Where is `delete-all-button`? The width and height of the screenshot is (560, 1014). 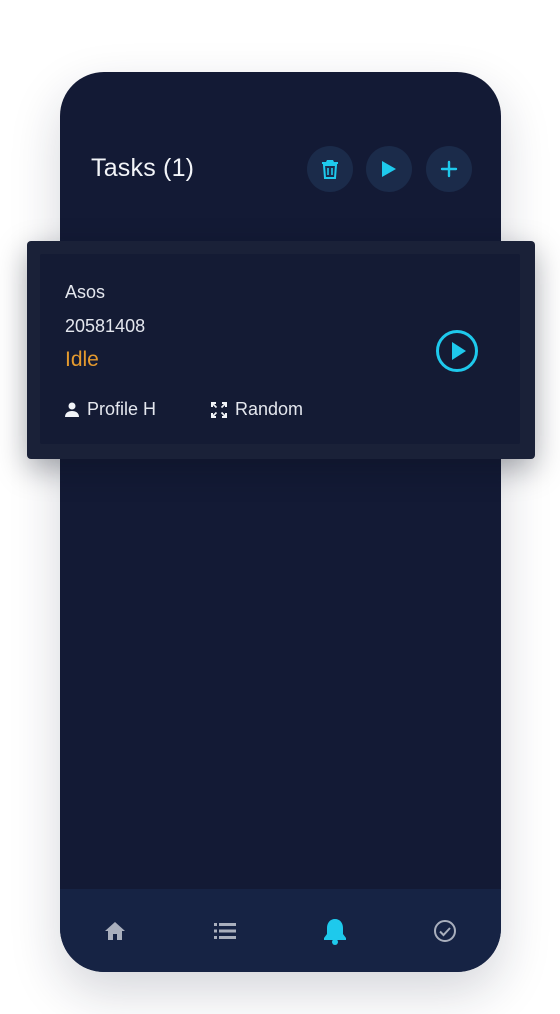 delete-all-button is located at coordinates (330, 169).